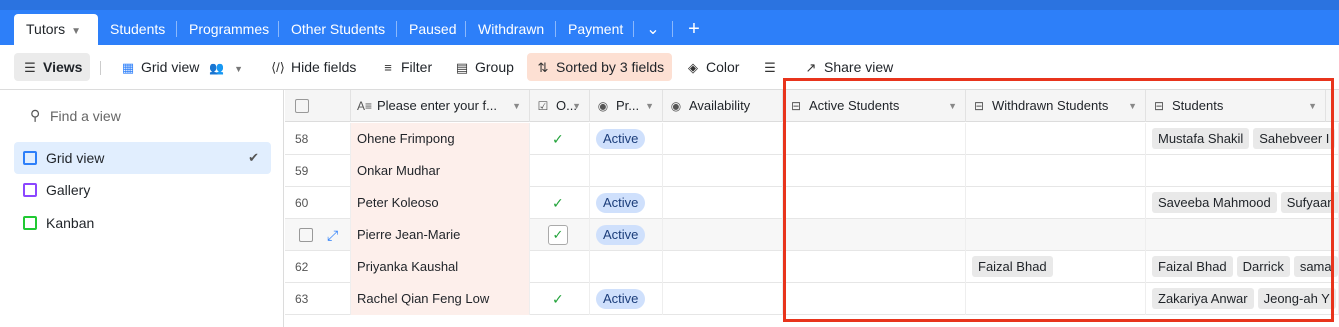  I want to click on name-cell: Rachel Qian Feng Low, so click(440, 299).